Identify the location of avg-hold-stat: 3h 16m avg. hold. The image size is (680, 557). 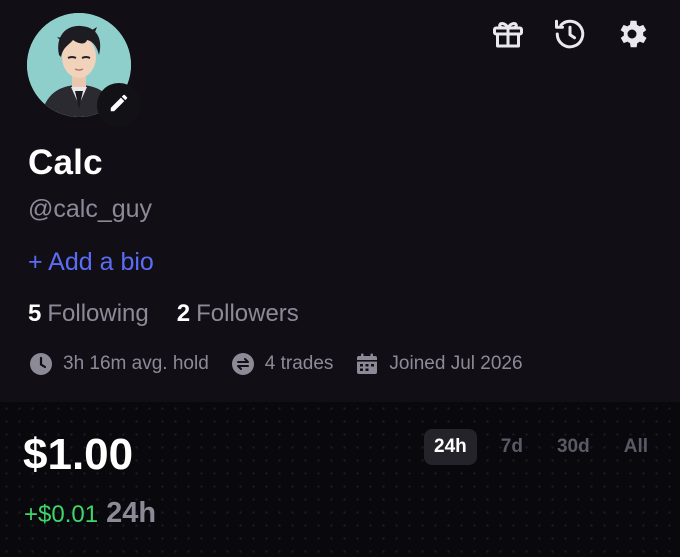
(119, 364).